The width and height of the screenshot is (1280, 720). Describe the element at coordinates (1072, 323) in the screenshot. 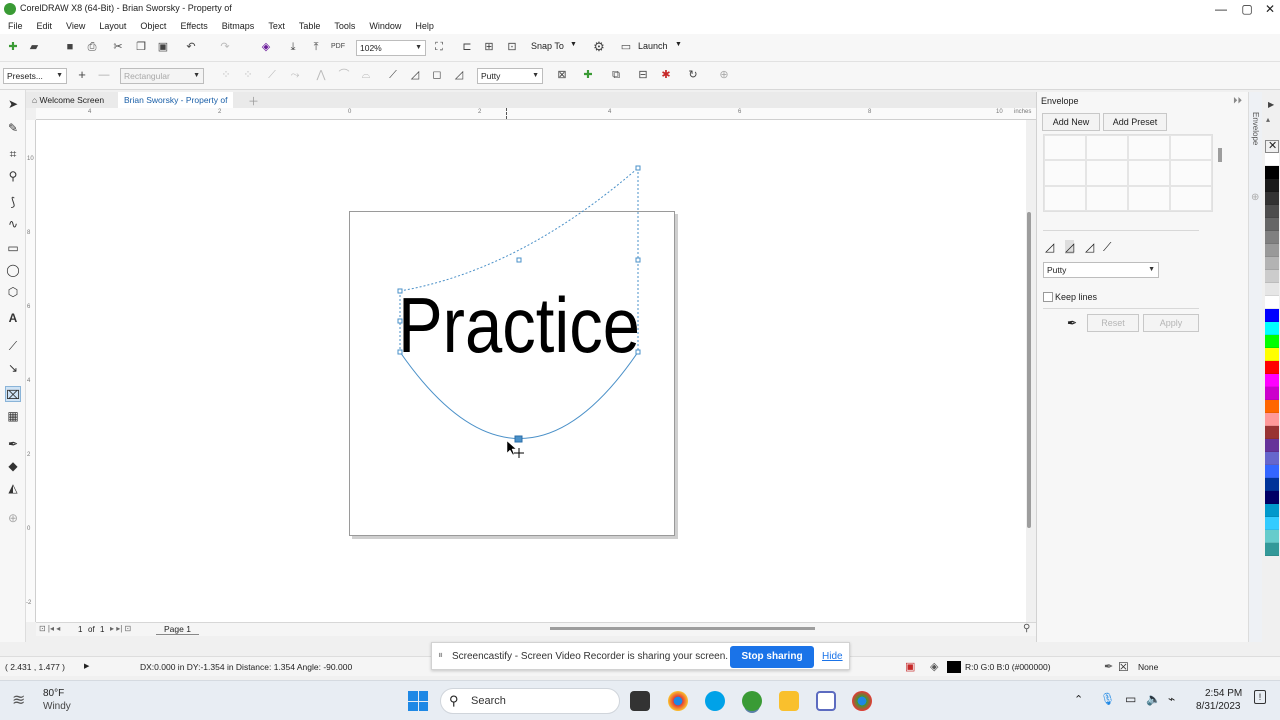

I see `eyedropper-icon: ✒` at that location.